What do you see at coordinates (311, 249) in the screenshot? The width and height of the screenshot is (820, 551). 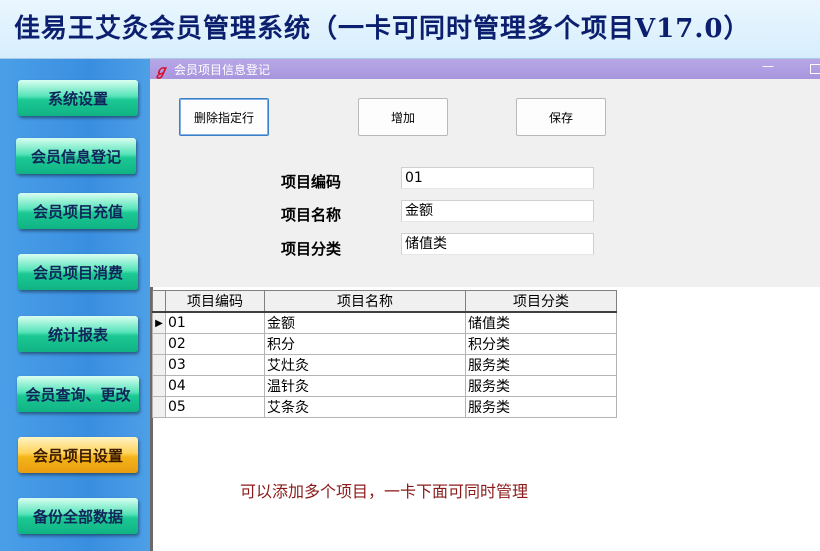 I see `project-category-label: 项目分类` at bounding box center [311, 249].